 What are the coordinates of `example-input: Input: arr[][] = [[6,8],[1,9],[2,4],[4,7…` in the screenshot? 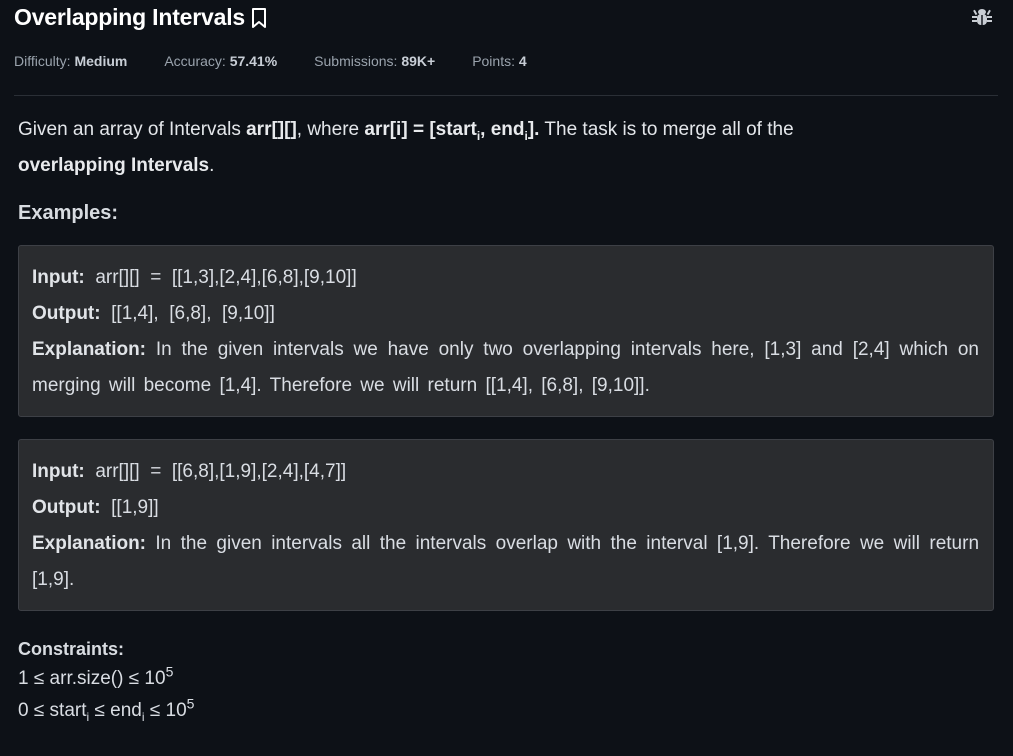 It's located at (189, 471).